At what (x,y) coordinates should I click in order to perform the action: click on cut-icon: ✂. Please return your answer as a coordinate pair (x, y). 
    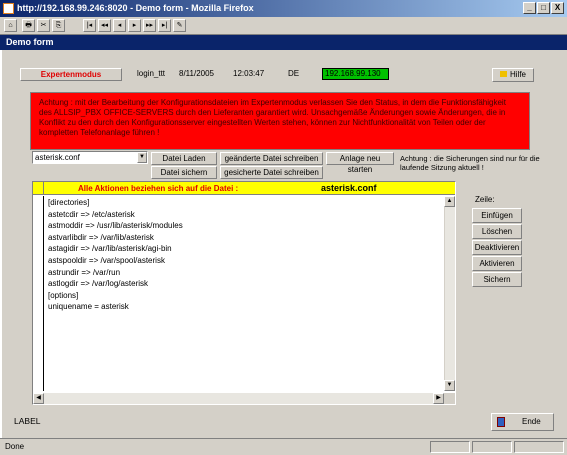
    Looking at the image, I should click on (43, 25).